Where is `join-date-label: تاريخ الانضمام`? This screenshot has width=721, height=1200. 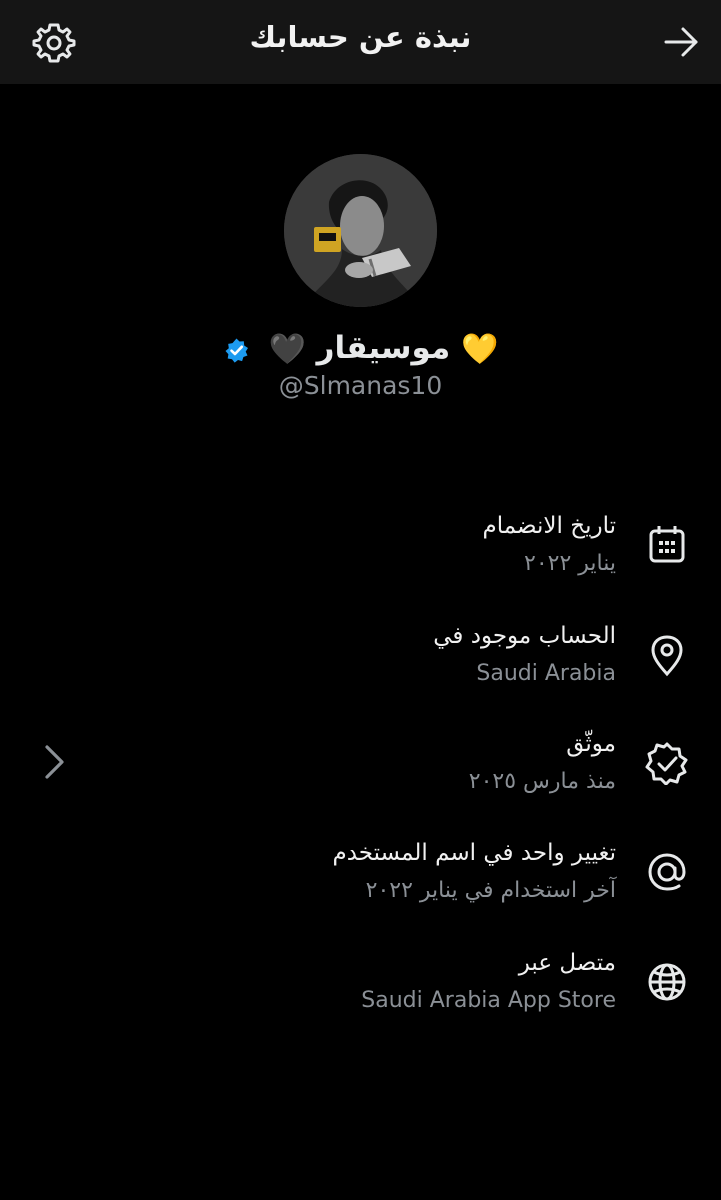
join-date-label: تاريخ الانضمام is located at coordinates (549, 526).